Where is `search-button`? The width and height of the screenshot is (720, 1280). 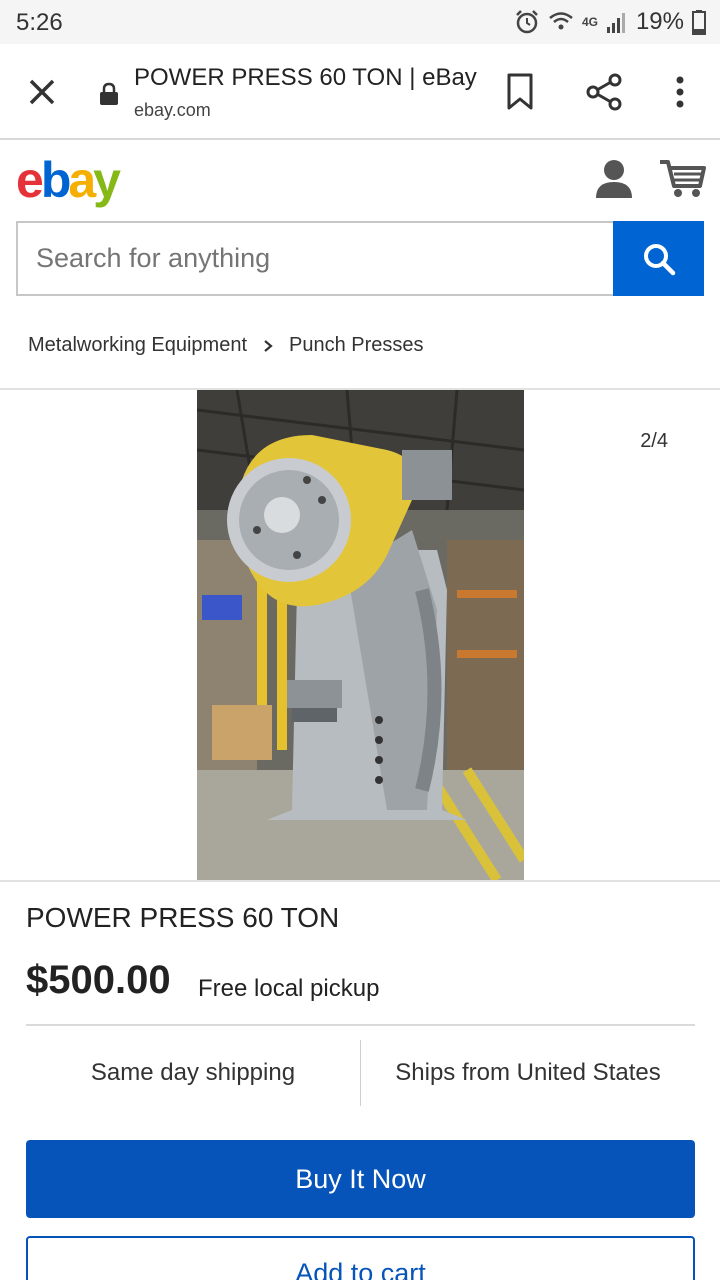
search-button is located at coordinates (658, 258).